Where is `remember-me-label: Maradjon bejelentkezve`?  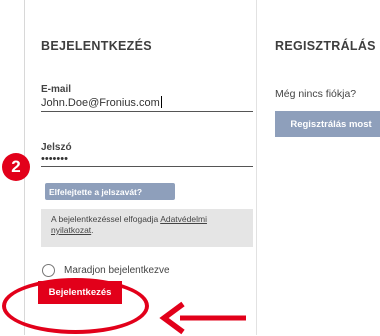 remember-me-label: Maradjon bejelentkezve is located at coordinates (117, 270).